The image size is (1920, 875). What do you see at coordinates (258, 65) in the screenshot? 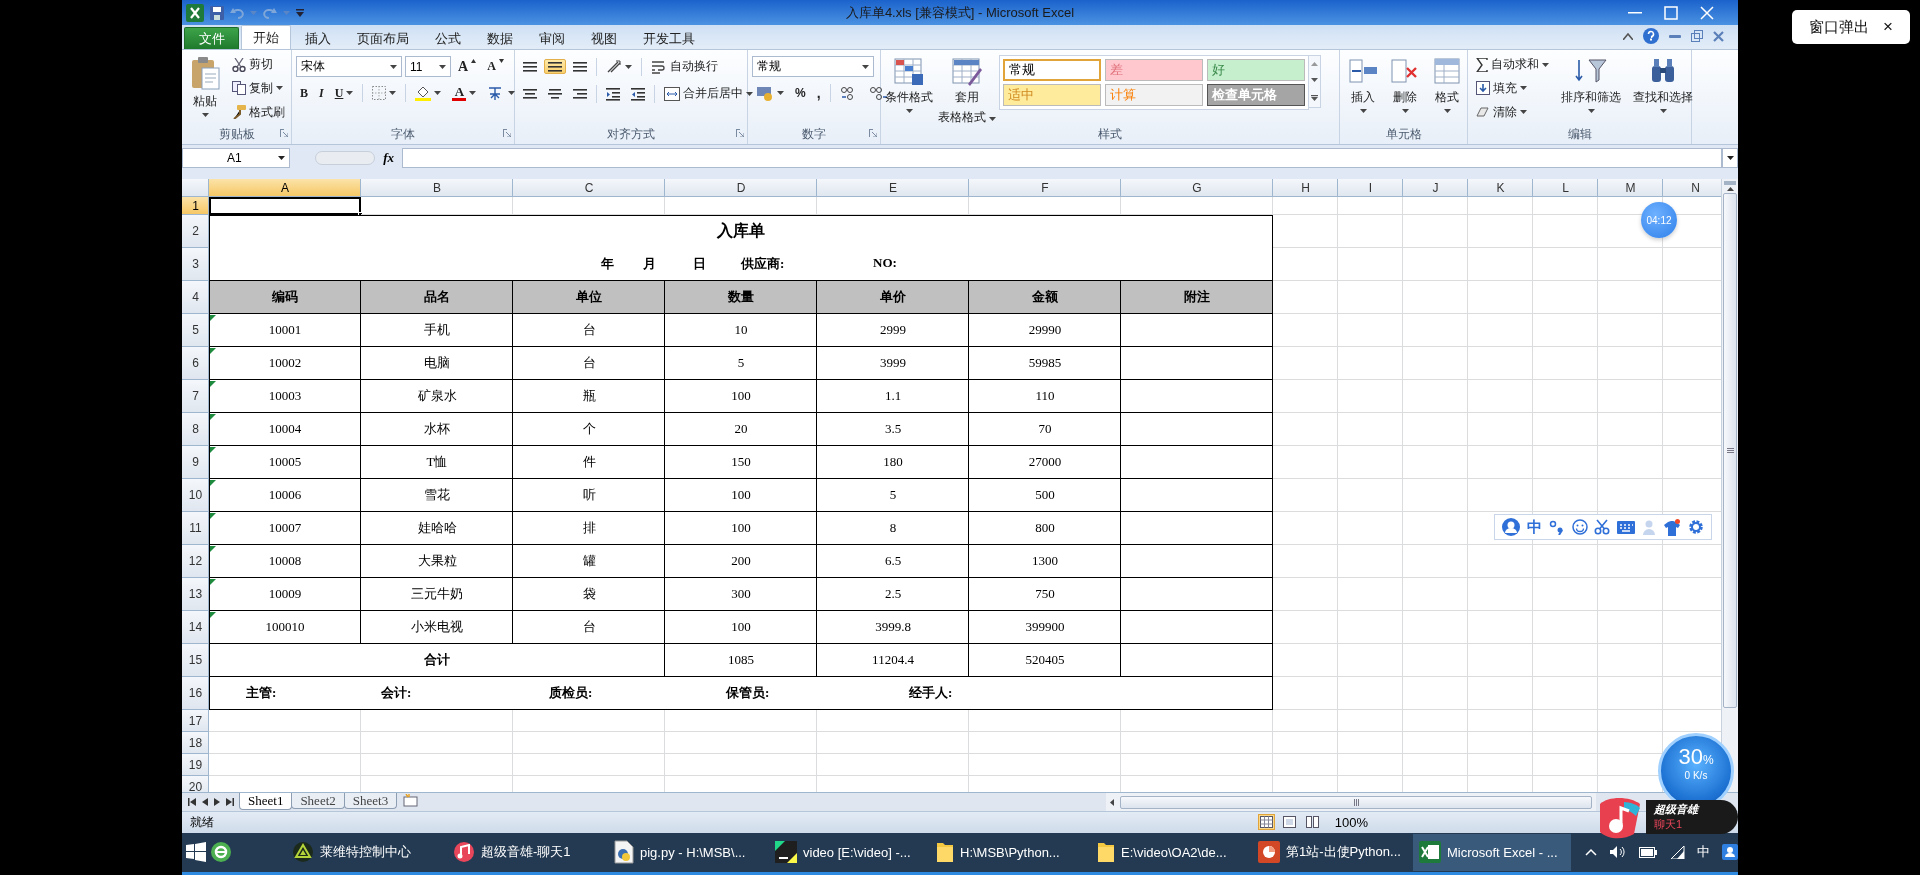
I see `ribbon-button: 剪切` at bounding box center [258, 65].